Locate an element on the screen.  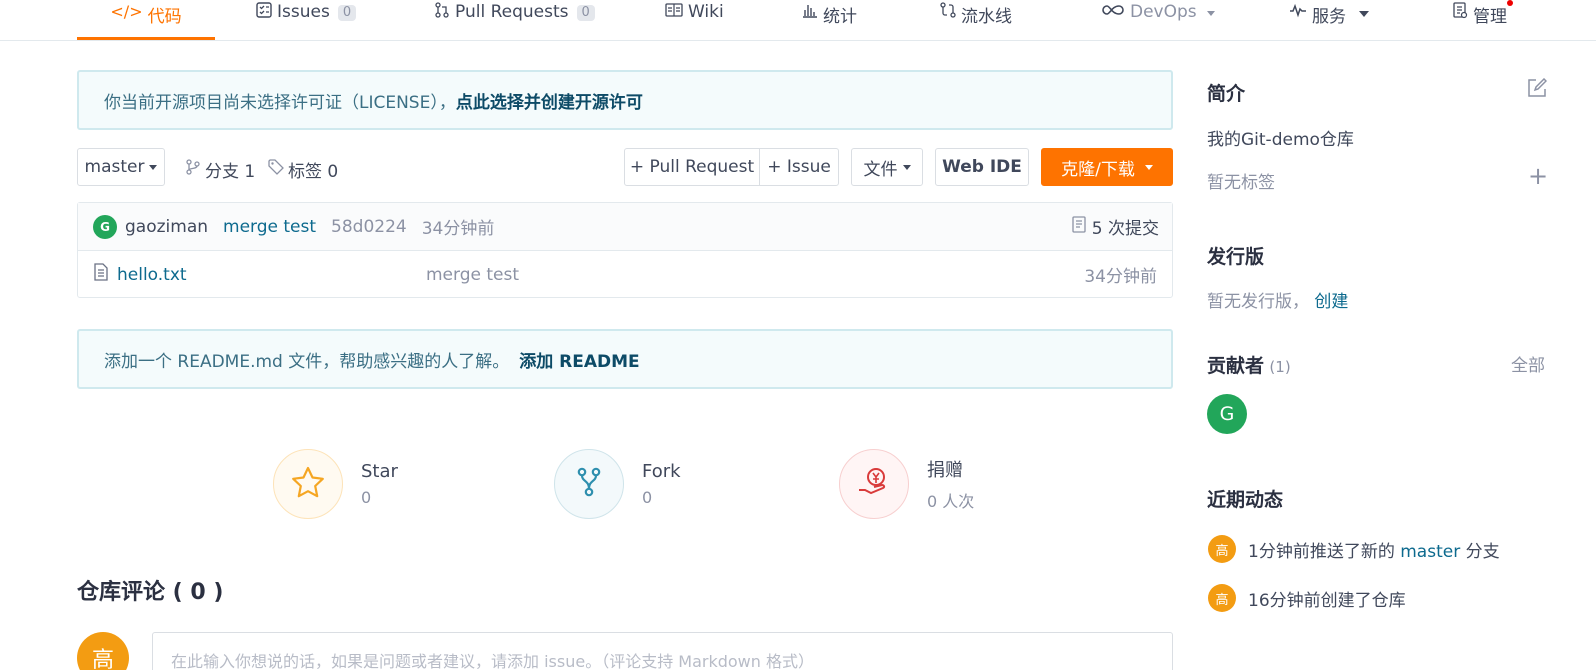
branch-icon is located at coordinates (193, 169).